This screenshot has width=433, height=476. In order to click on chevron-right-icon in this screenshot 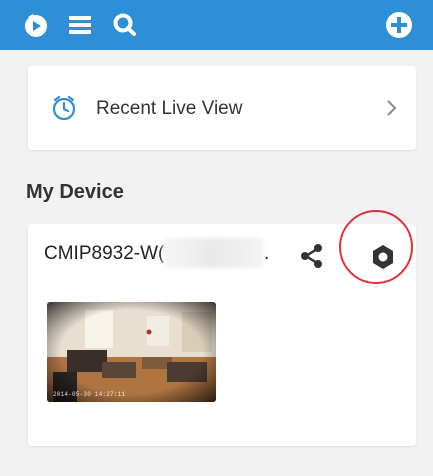, I will do `click(392, 108)`.